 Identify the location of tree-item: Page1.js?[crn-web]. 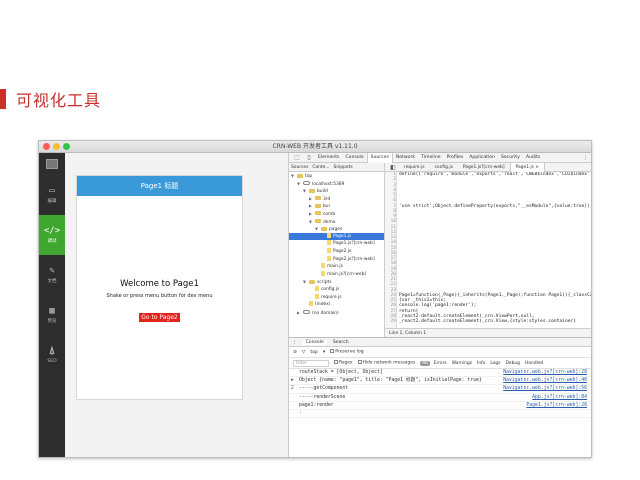
(336, 244).